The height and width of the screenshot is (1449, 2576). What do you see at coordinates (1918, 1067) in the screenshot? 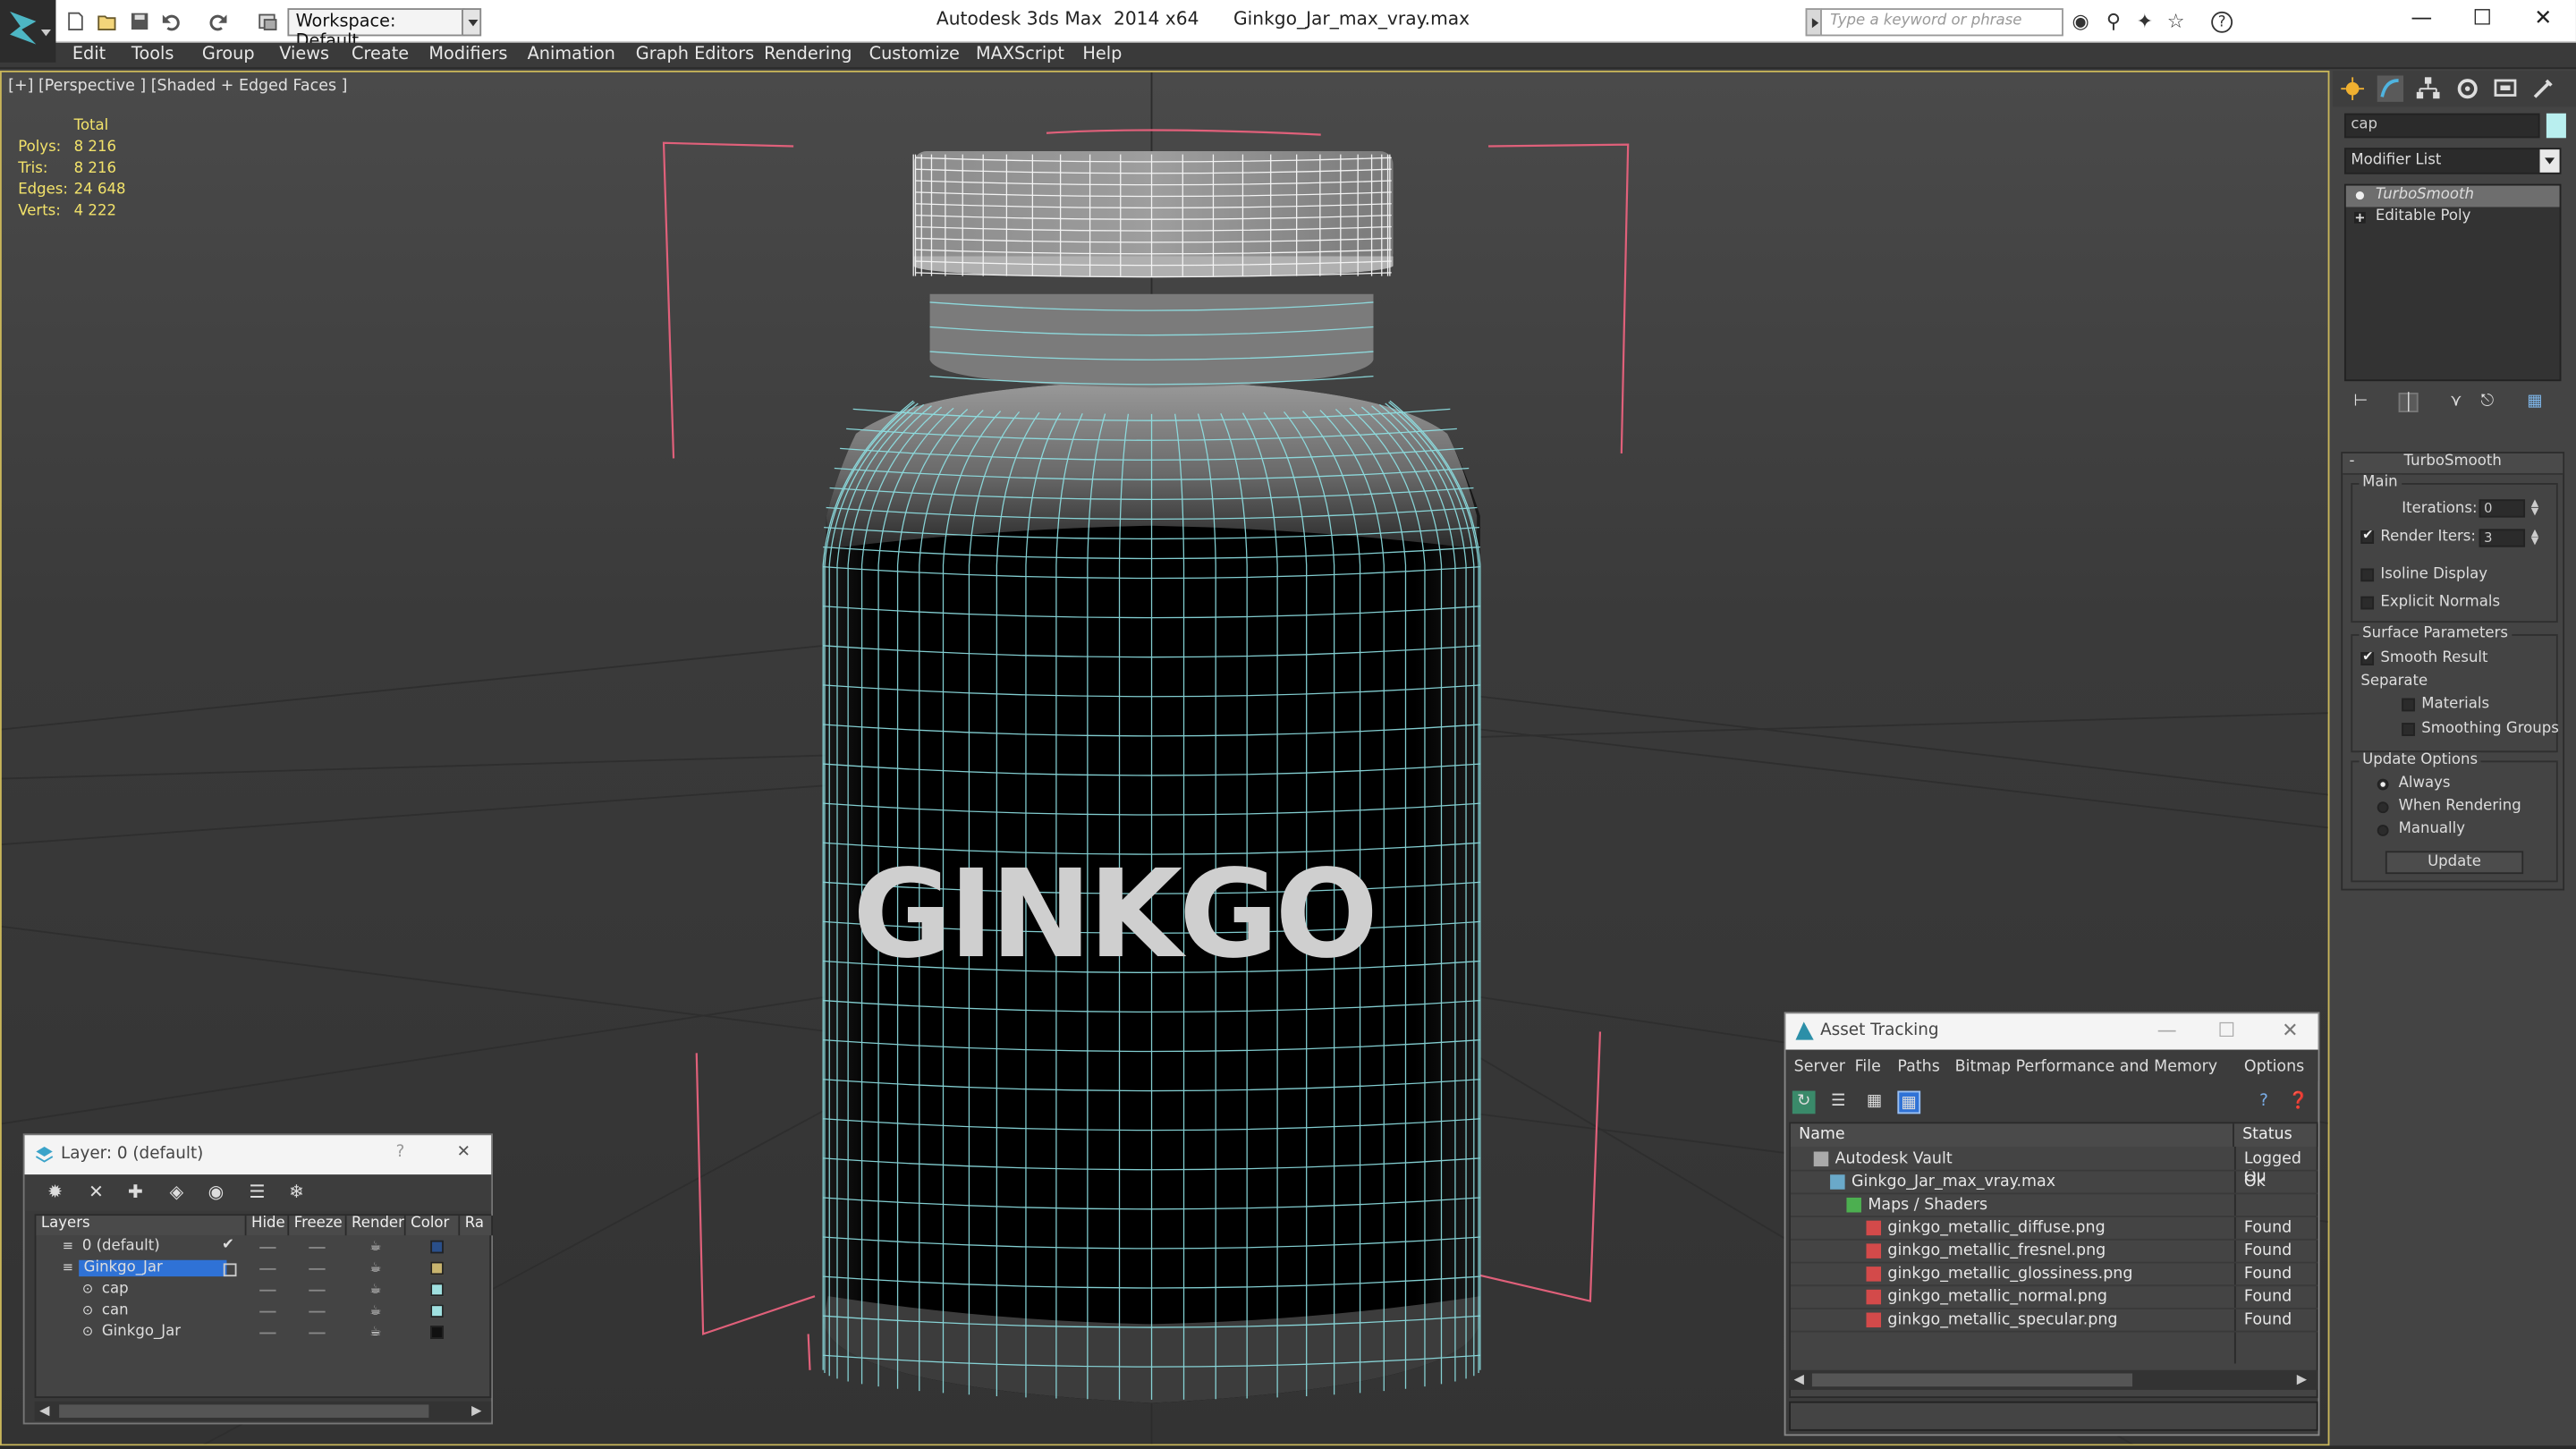
I see `menu-paths: Paths` at bounding box center [1918, 1067].